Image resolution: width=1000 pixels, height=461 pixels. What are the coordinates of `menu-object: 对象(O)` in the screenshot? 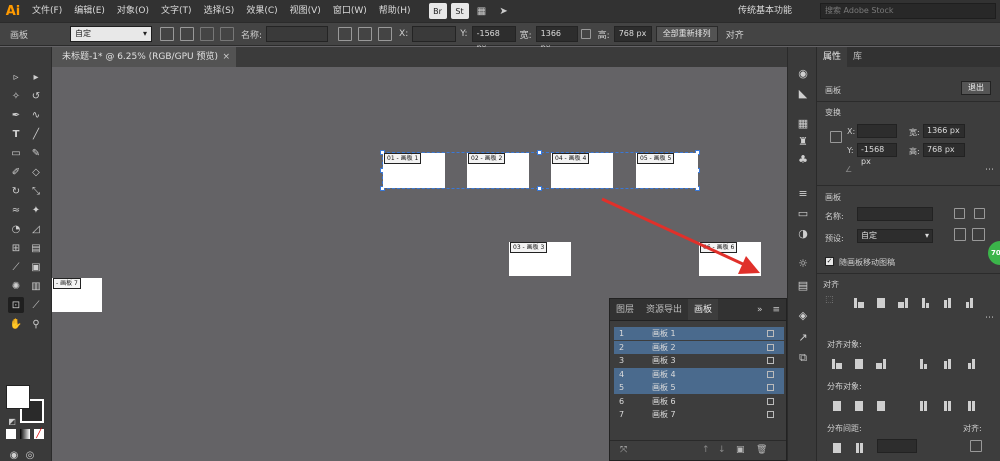 It's located at (133, 11).